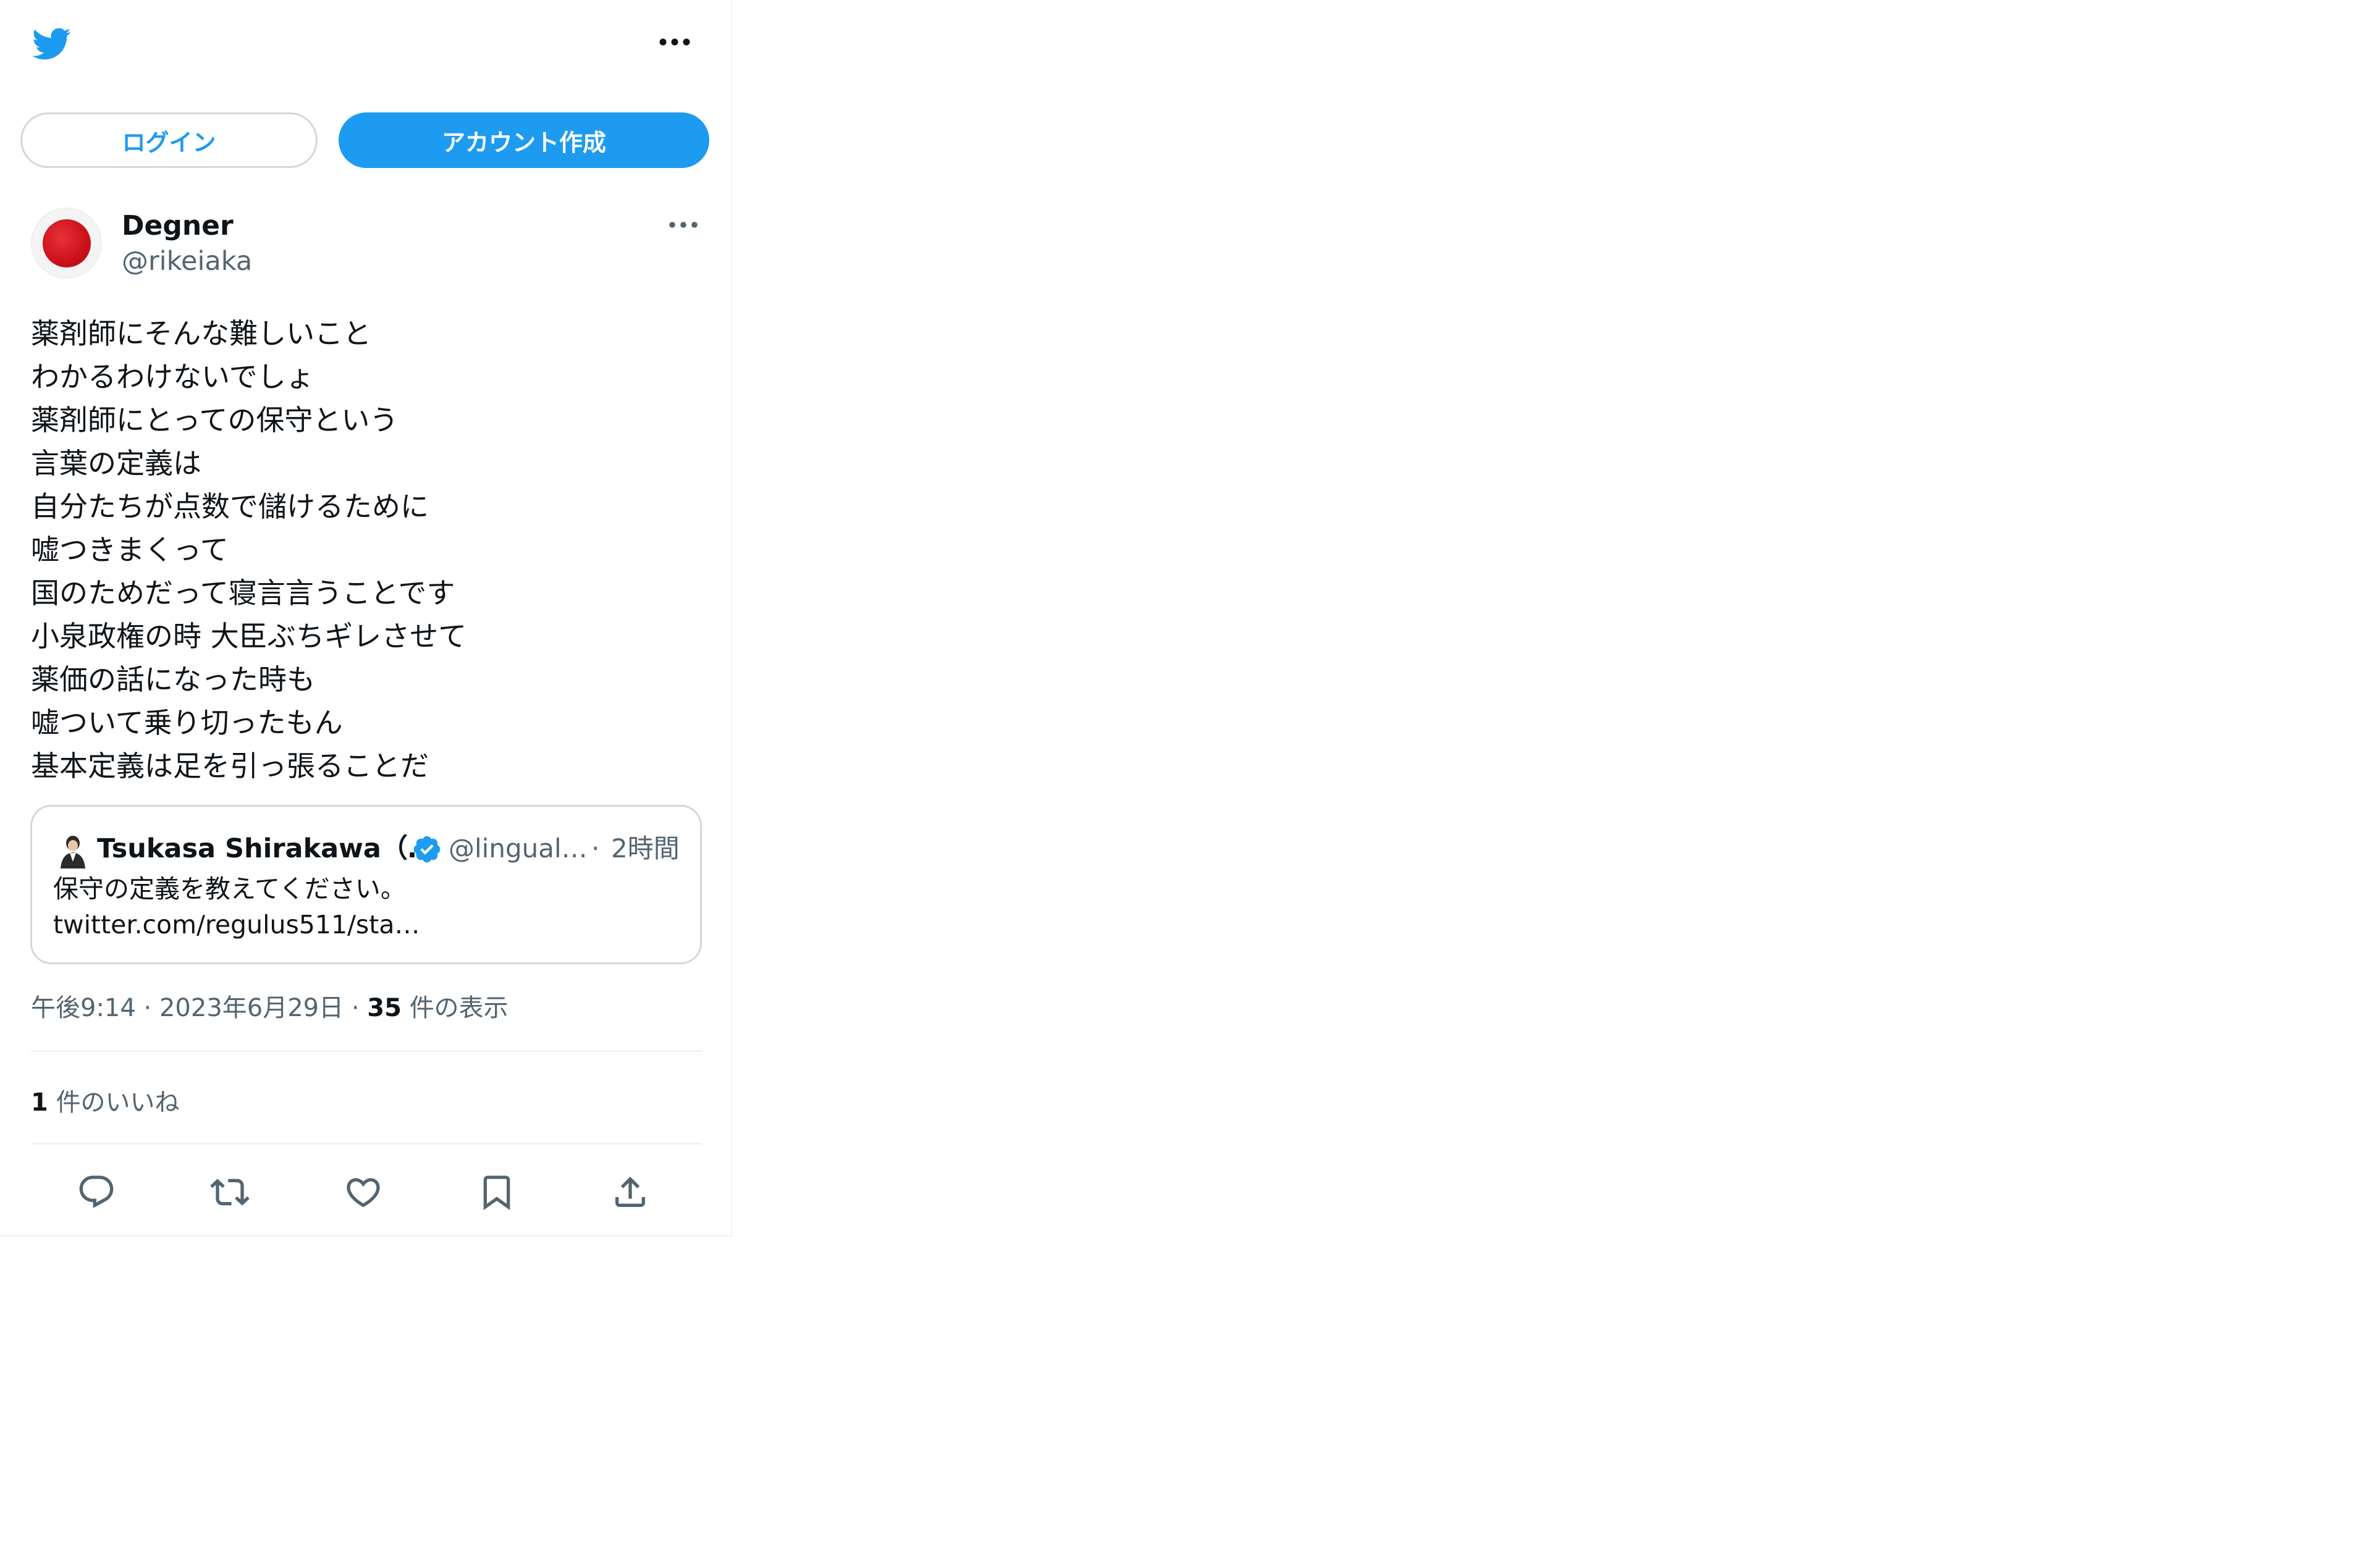  Describe the element at coordinates (73, 852) in the screenshot. I see `quote-avatar-icon` at that location.